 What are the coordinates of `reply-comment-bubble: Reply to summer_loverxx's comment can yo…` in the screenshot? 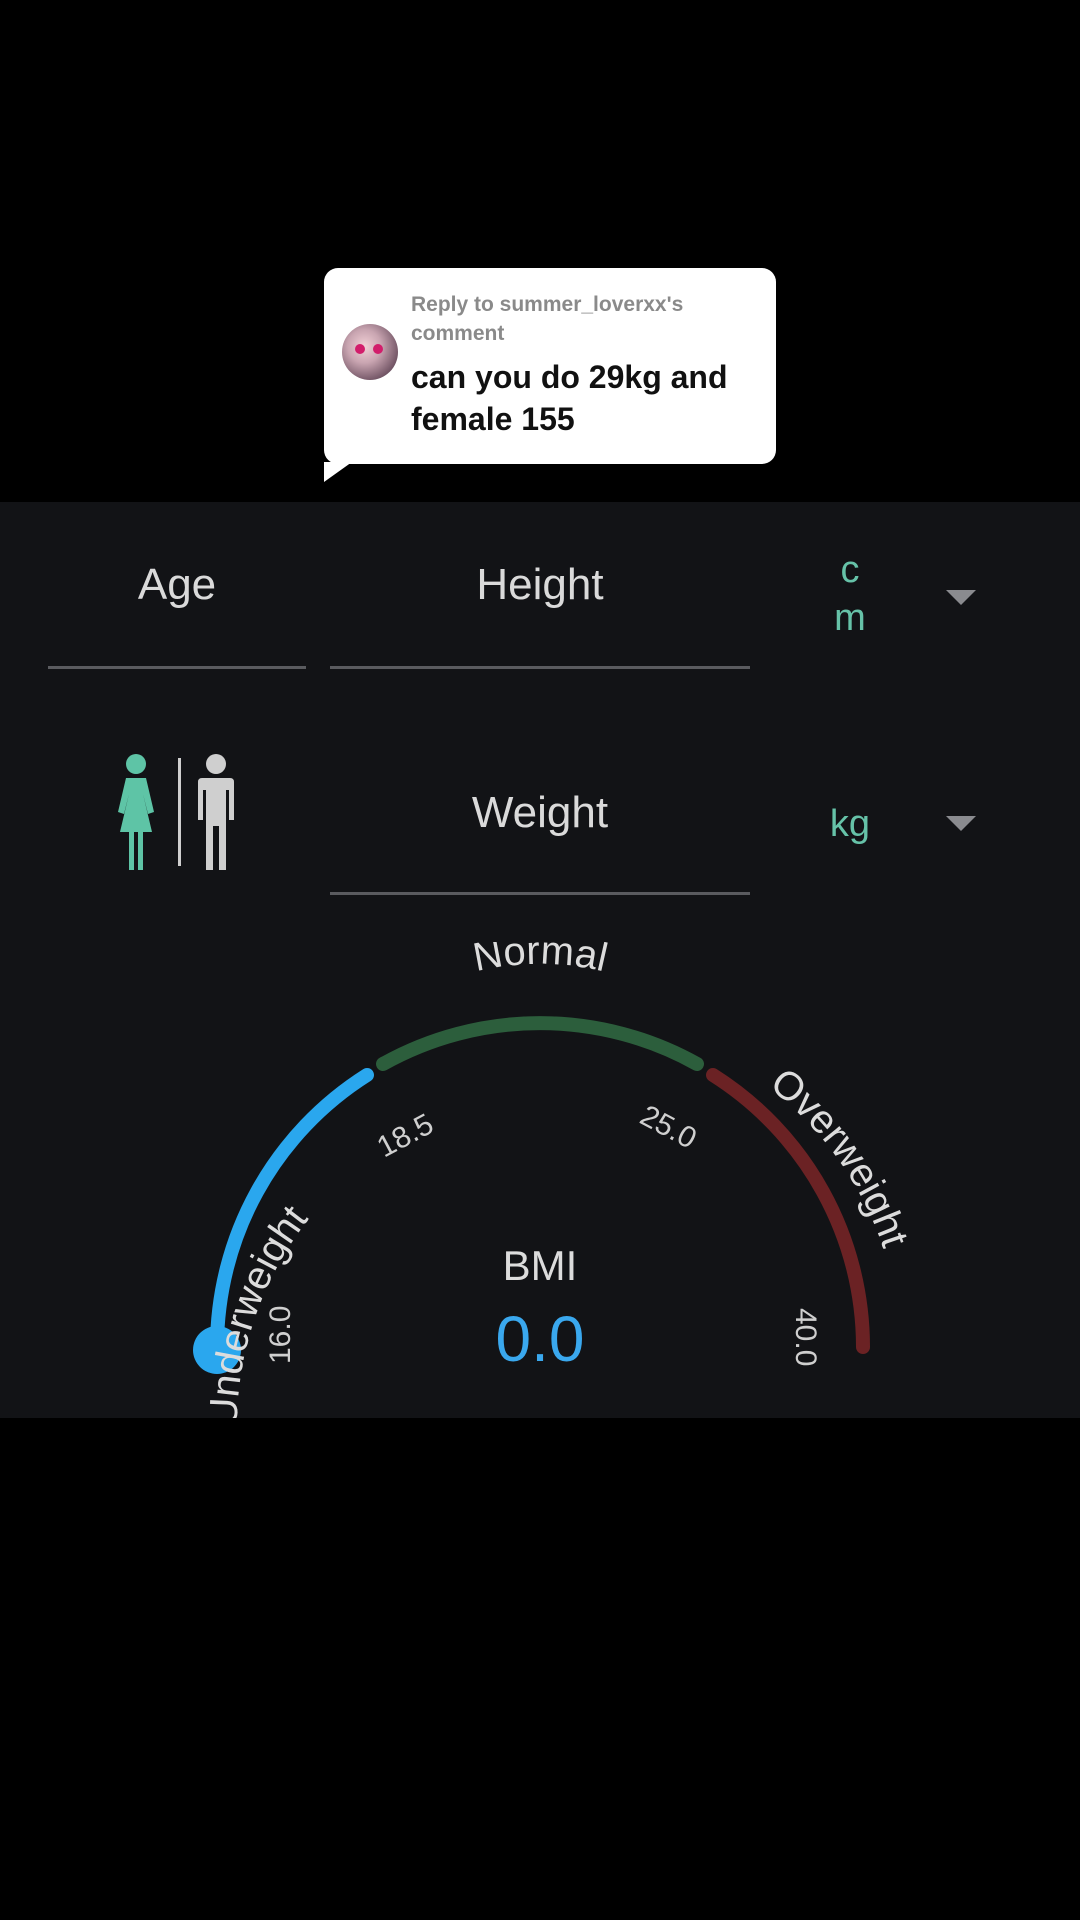 It's located at (550, 375).